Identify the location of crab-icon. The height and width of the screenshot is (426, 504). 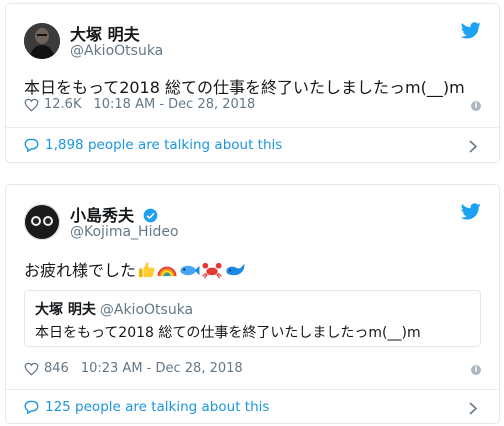
(212, 270).